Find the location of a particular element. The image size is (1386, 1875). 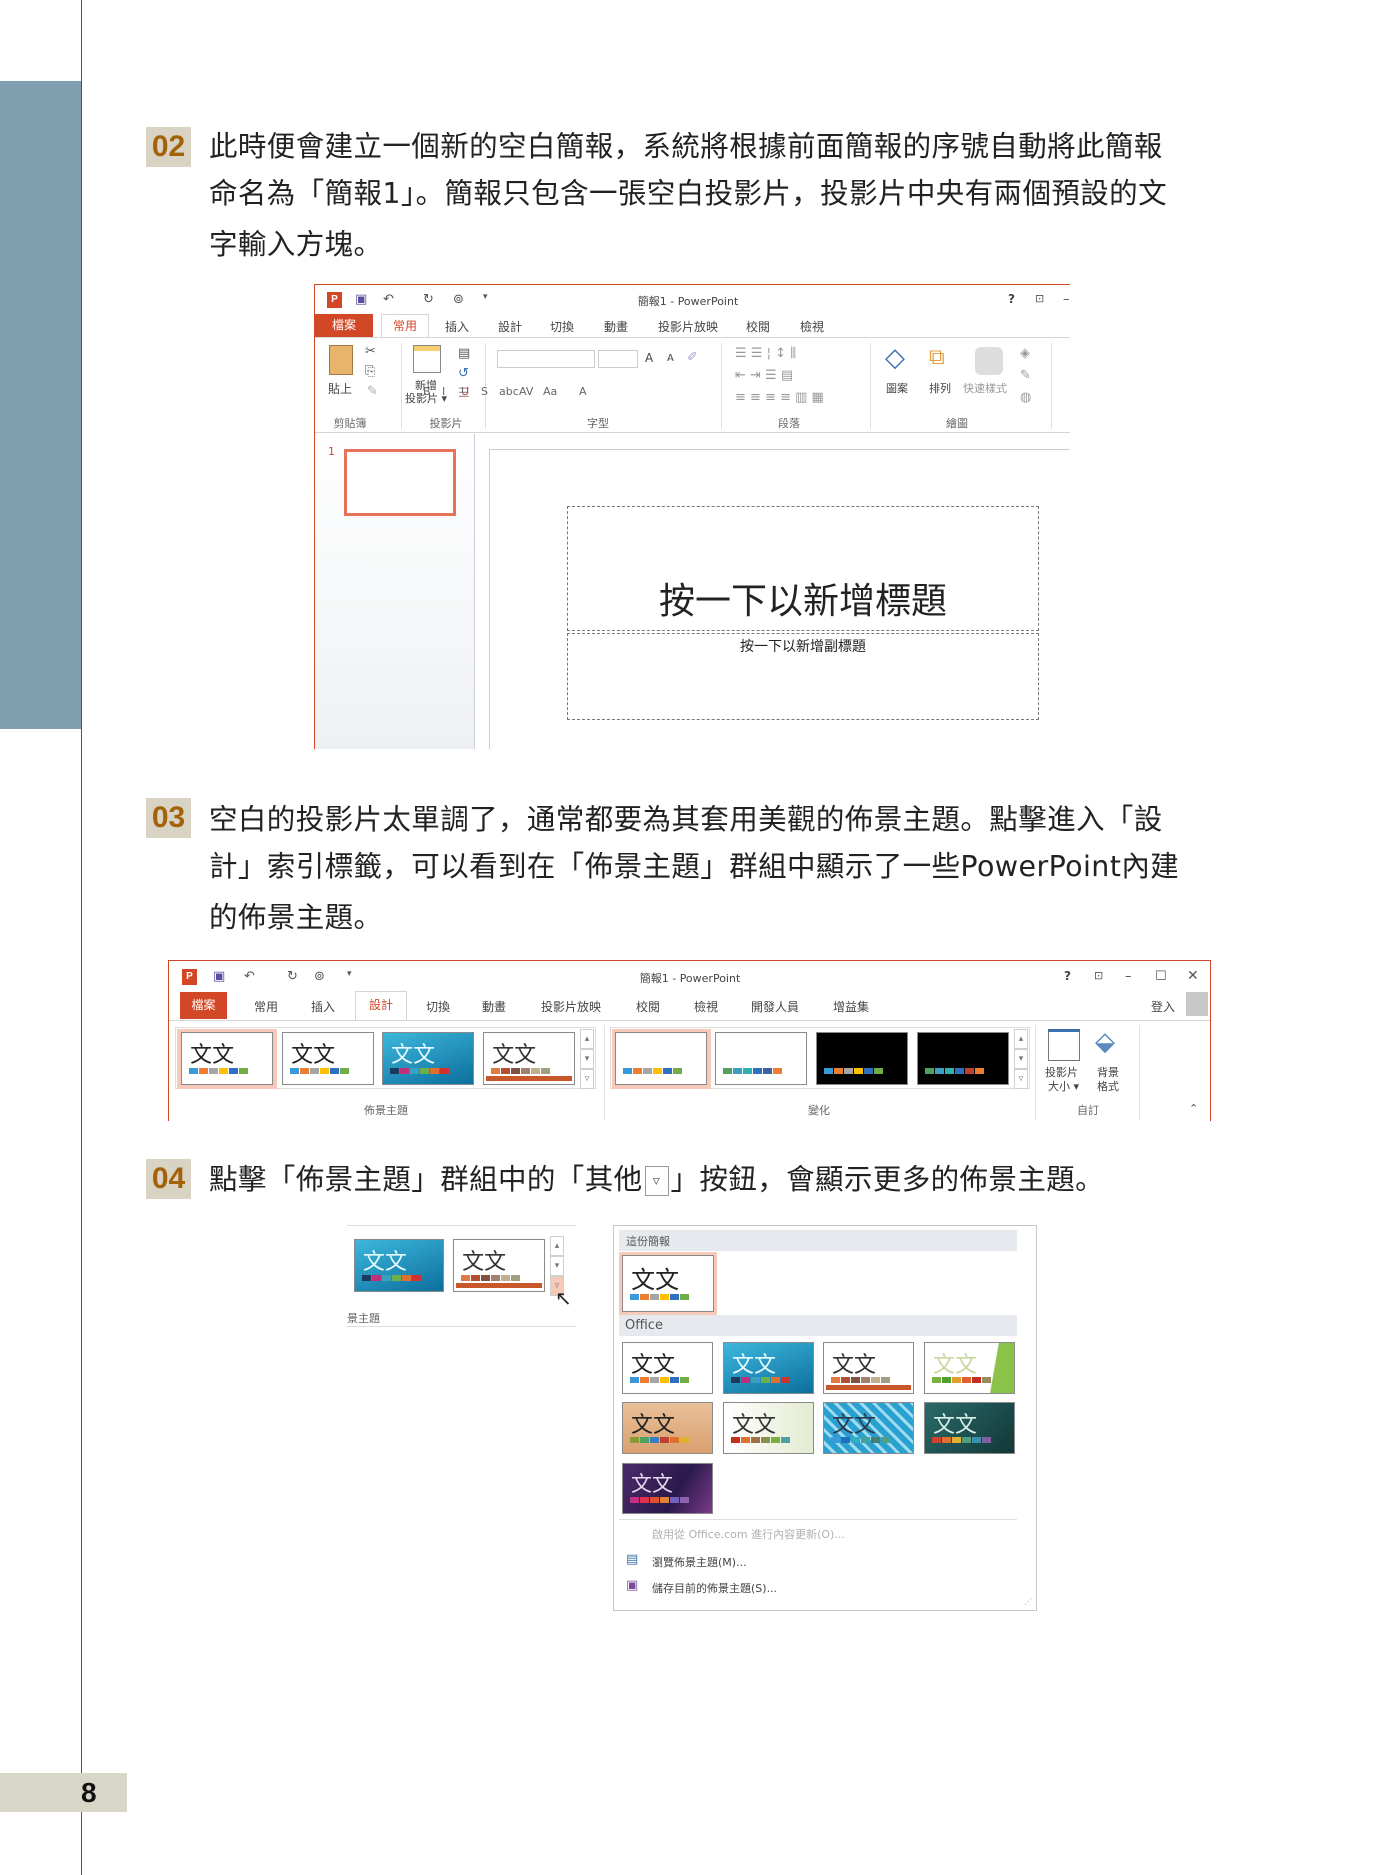

resize-grip-icon: ⋰ is located at coordinates (1028, 1602).